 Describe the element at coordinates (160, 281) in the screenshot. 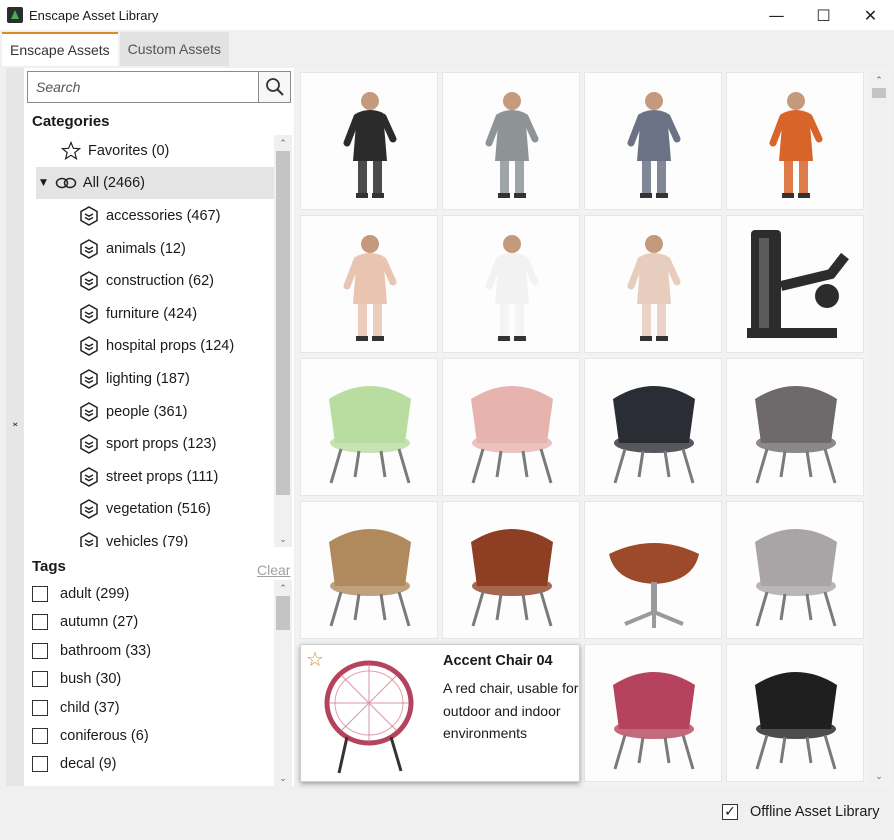

I see `category-label: construction (62)` at that location.